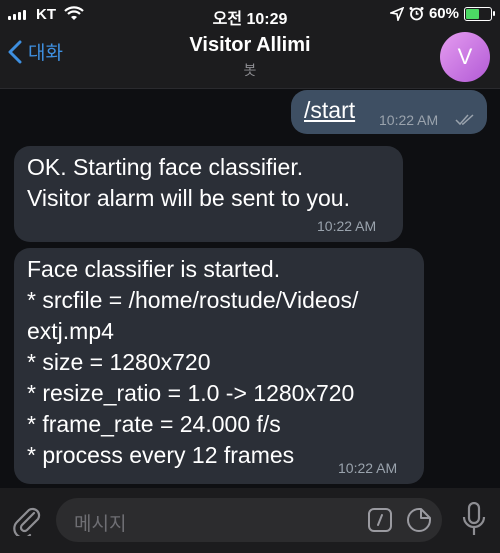 This screenshot has height=553, width=500. What do you see at coordinates (474, 520) in the screenshot?
I see `mic-icon` at bounding box center [474, 520].